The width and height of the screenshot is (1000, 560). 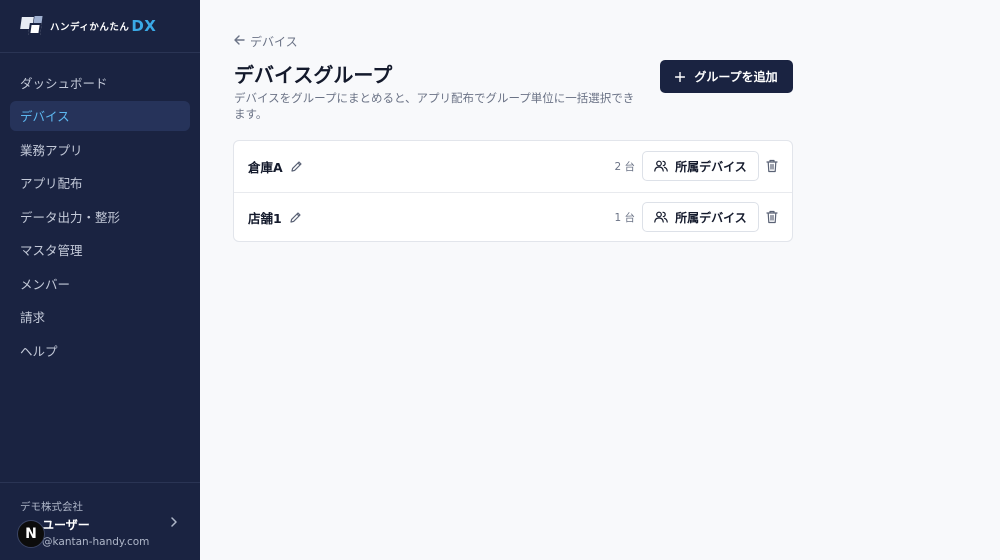 I want to click on add-group-button: グループを追加, so click(x=726, y=76).